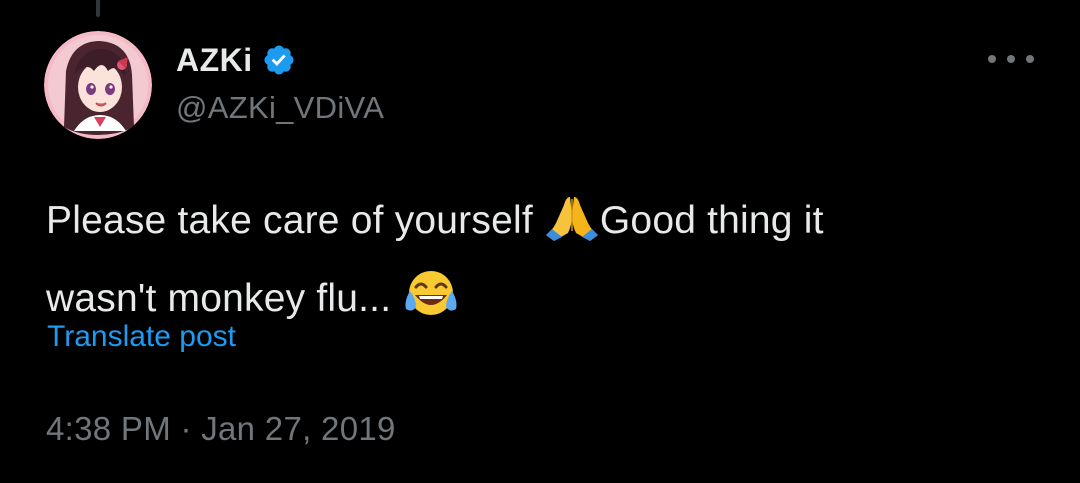 This screenshot has height=483, width=1080. I want to click on tears-of-joy-emoji-icon, so click(431, 305).